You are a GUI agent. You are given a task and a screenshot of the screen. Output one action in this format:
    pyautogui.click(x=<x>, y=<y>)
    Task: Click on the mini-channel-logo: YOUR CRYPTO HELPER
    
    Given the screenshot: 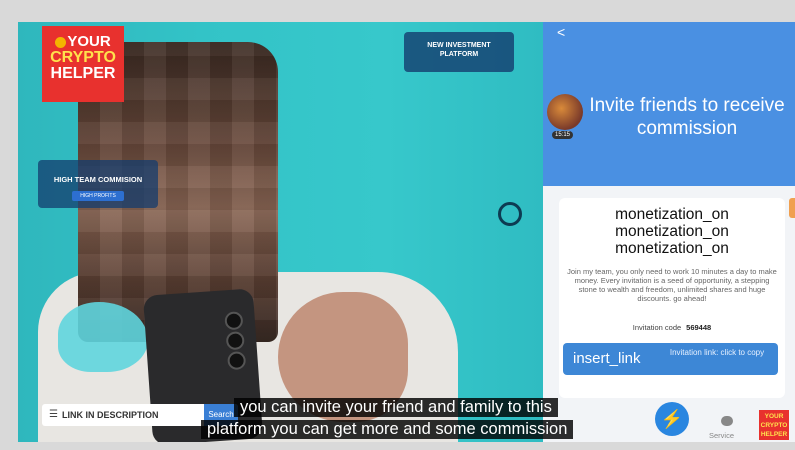 What is the action you would take?
    pyautogui.click(x=774, y=425)
    